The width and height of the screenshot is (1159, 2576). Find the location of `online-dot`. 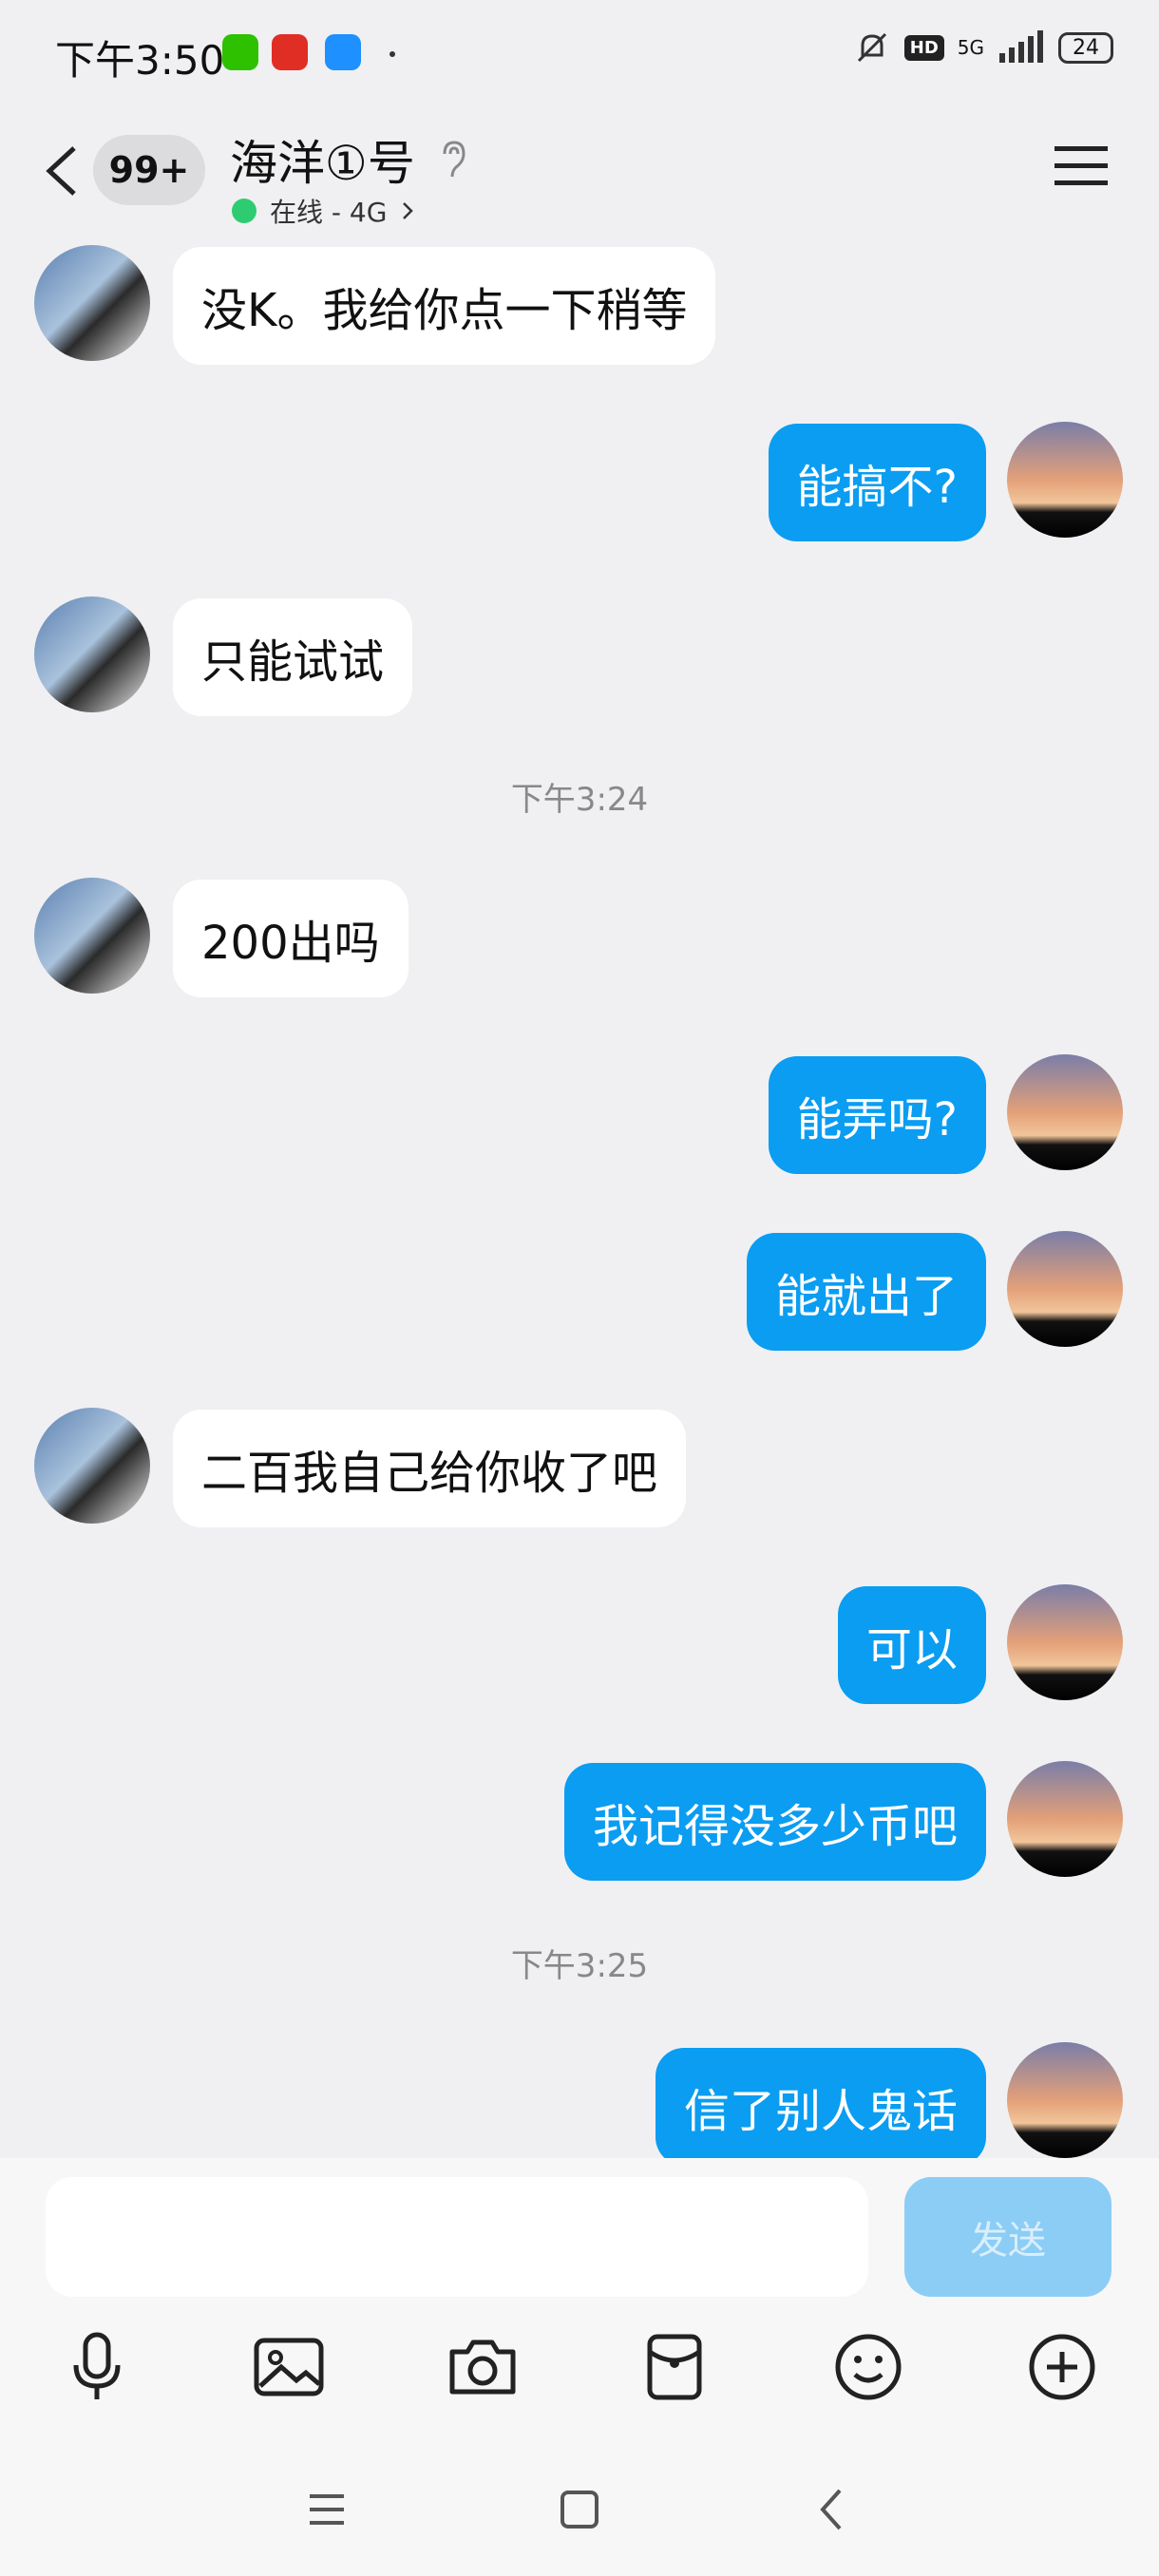

online-dot is located at coordinates (244, 211).